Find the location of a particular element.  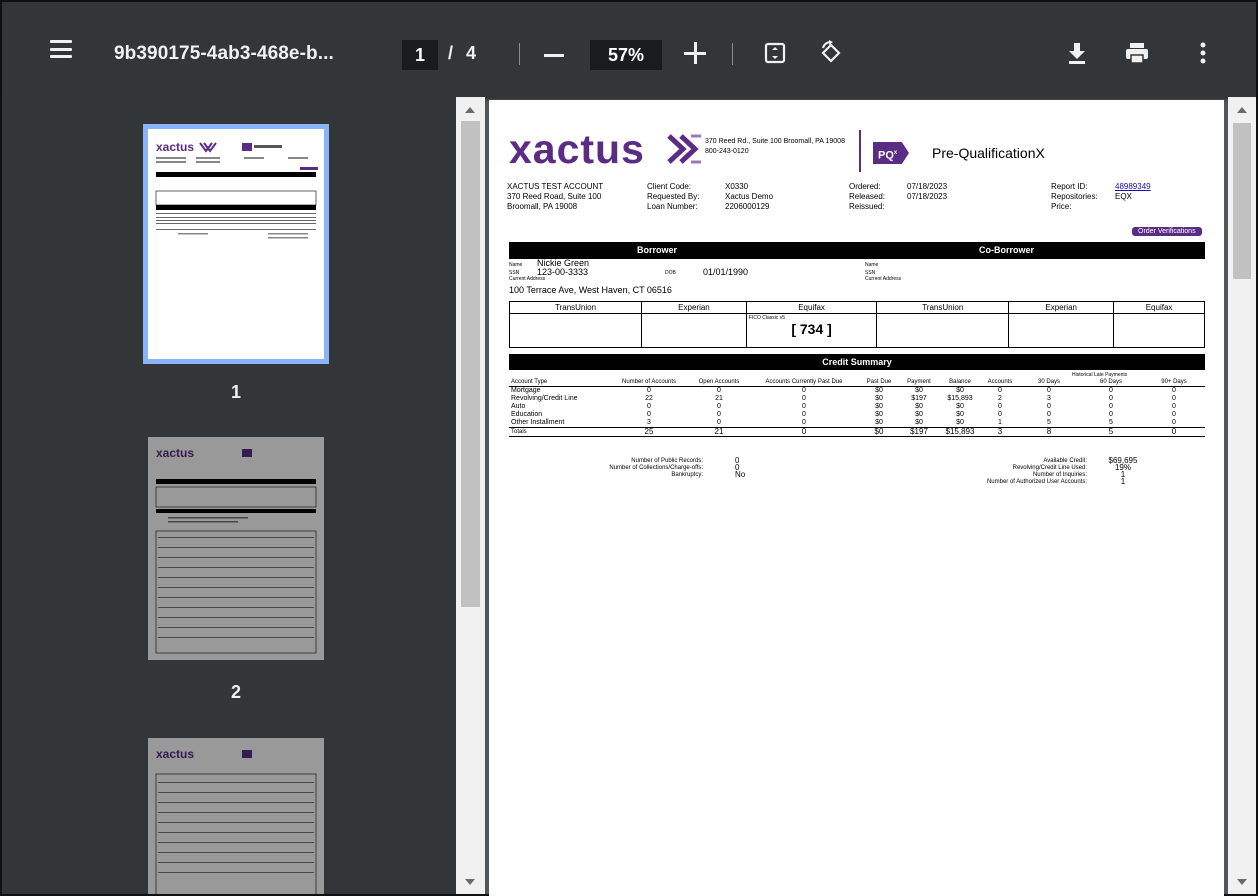

cs-cell: $15,893 is located at coordinates (960, 432).